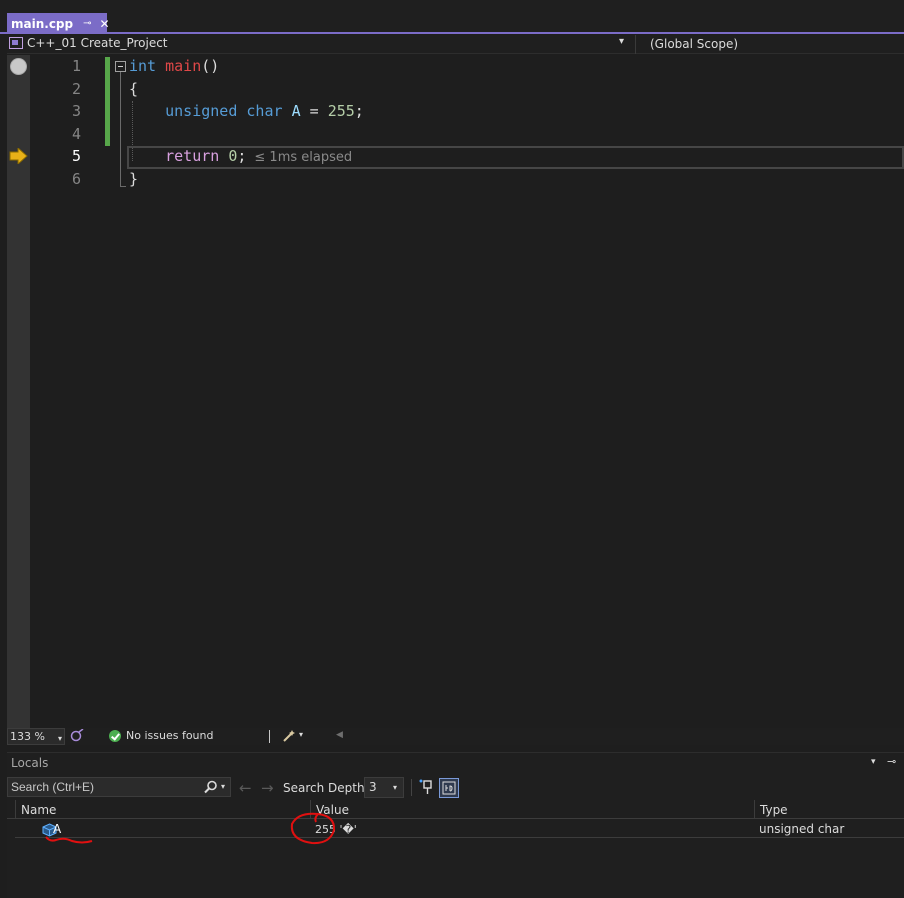 The width and height of the screenshot is (904, 898). Describe the element at coordinates (76, 156) in the screenshot. I see `line-number-current: 5` at that location.